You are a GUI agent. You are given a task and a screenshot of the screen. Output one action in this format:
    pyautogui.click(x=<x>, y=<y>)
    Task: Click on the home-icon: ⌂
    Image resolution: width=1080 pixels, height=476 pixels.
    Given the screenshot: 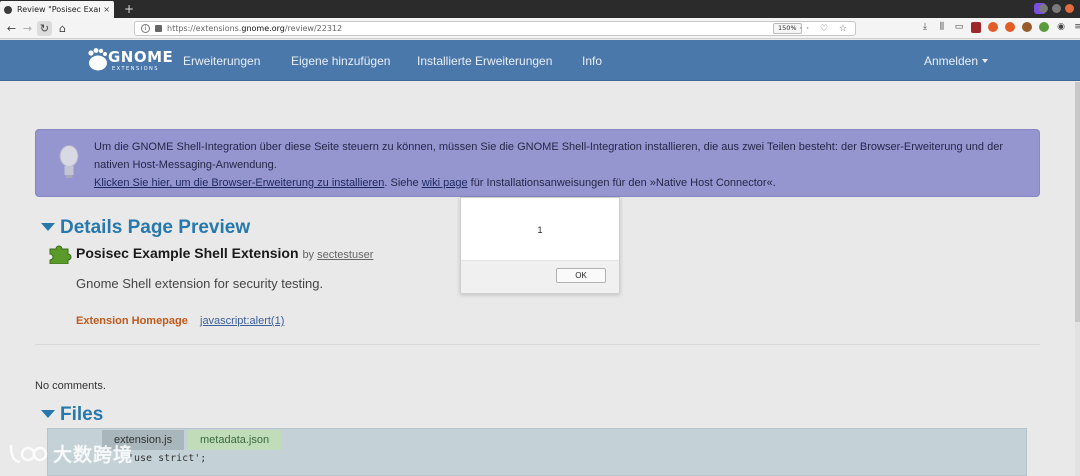 What is the action you would take?
    pyautogui.click(x=62, y=28)
    